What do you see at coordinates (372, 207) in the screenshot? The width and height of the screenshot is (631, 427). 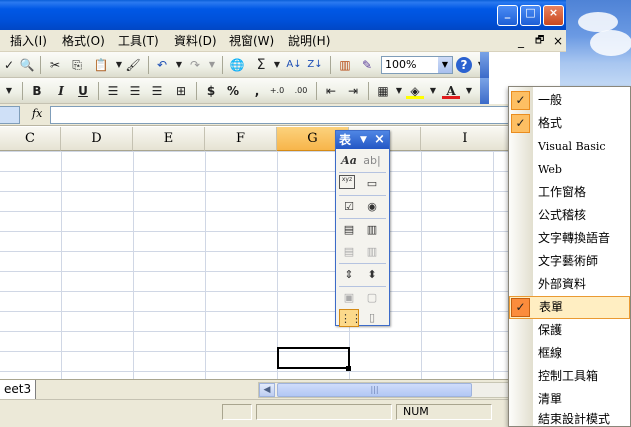 I see `option-button-icon: ◉` at bounding box center [372, 207].